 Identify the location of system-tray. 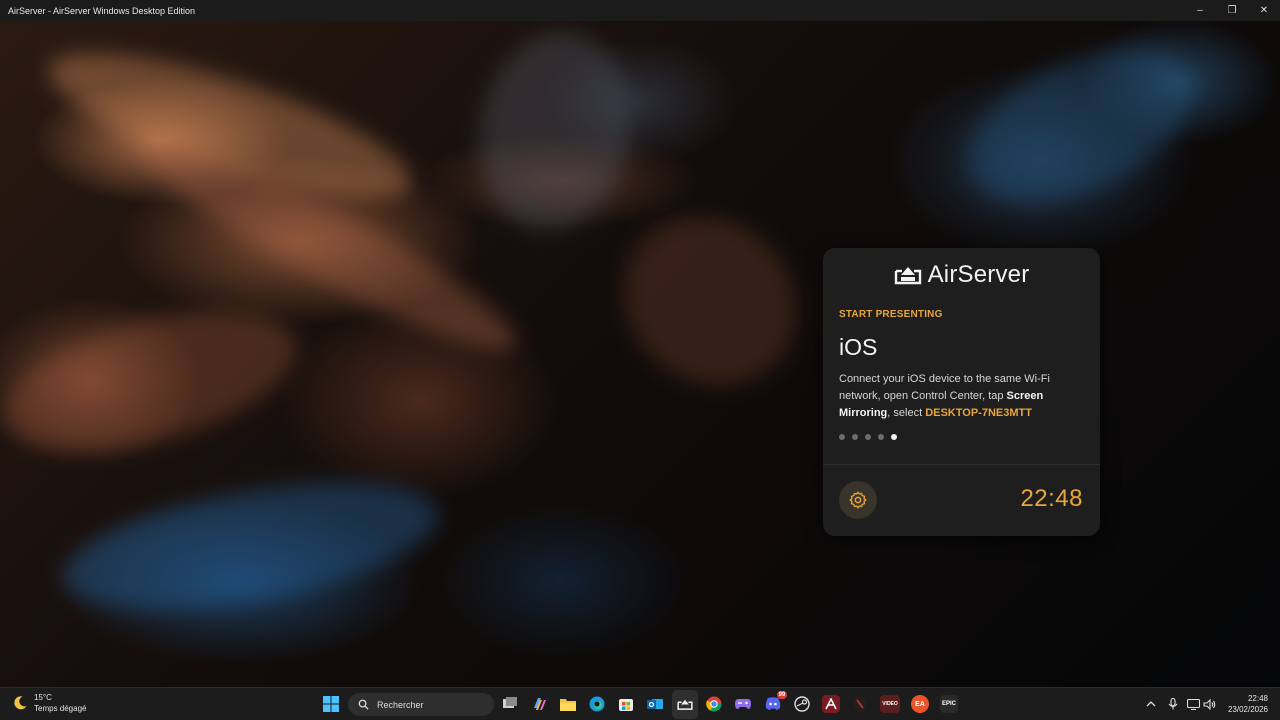
(1151, 704).